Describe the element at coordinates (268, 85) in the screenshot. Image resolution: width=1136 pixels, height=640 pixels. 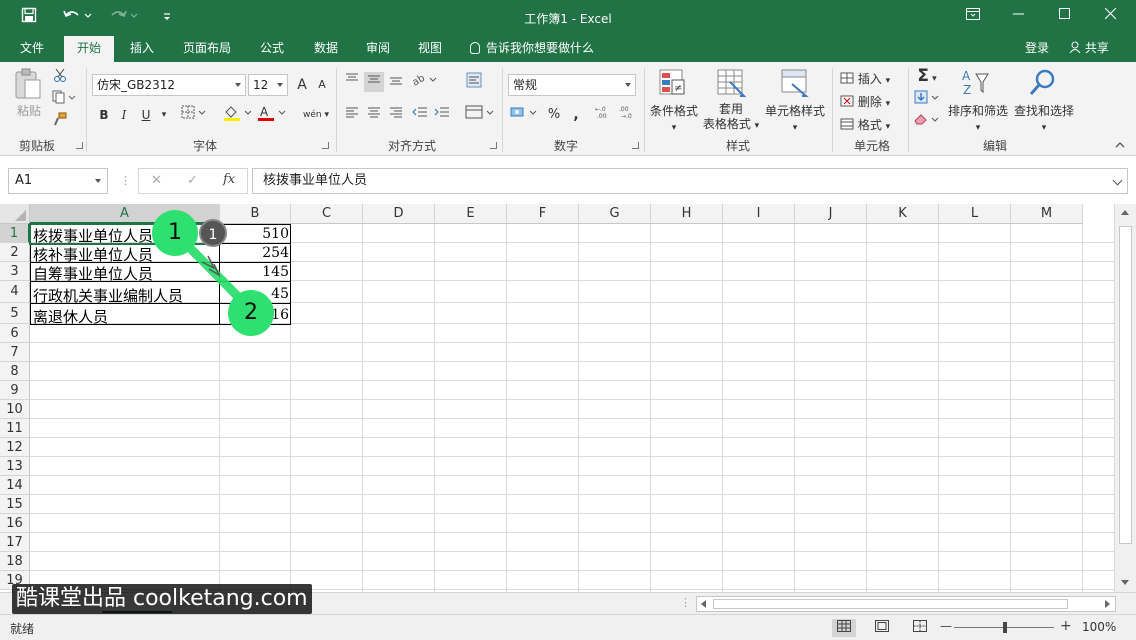
I see `font-size-combo: 12` at that location.